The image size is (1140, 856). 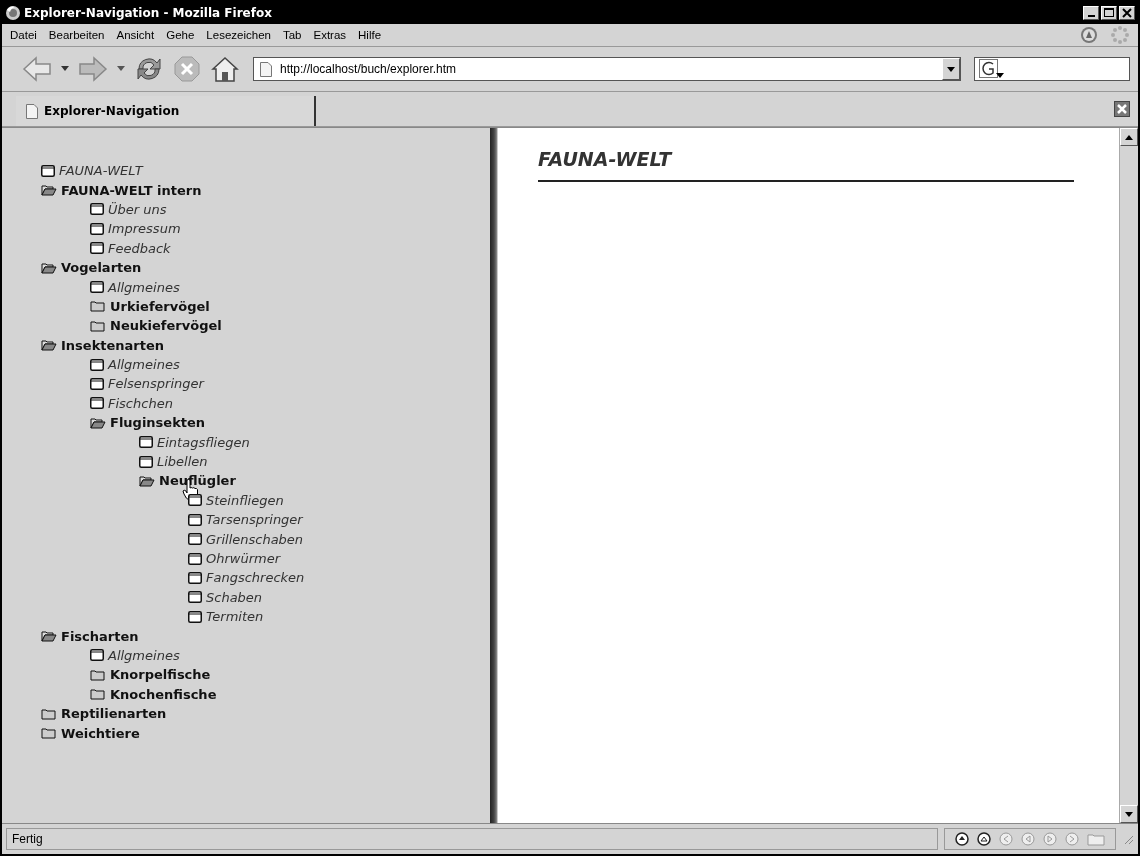 What do you see at coordinates (148, 13) in the screenshot?
I see `window-title: Explorer-Navigation - Mozilla Firefox` at bounding box center [148, 13].